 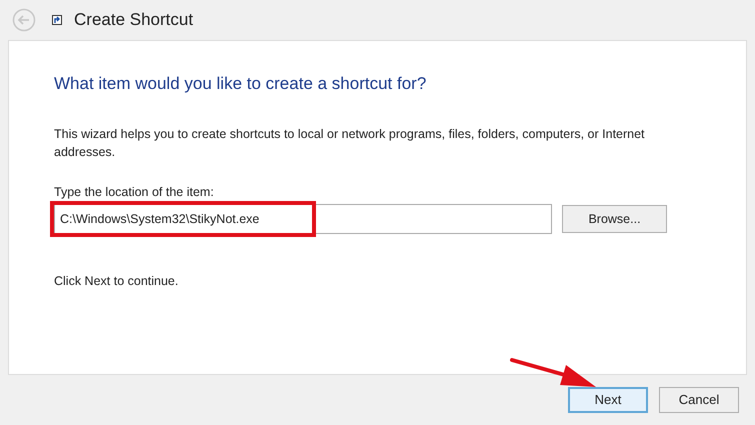 What do you see at coordinates (608, 400) in the screenshot?
I see `wizard-button: Next` at bounding box center [608, 400].